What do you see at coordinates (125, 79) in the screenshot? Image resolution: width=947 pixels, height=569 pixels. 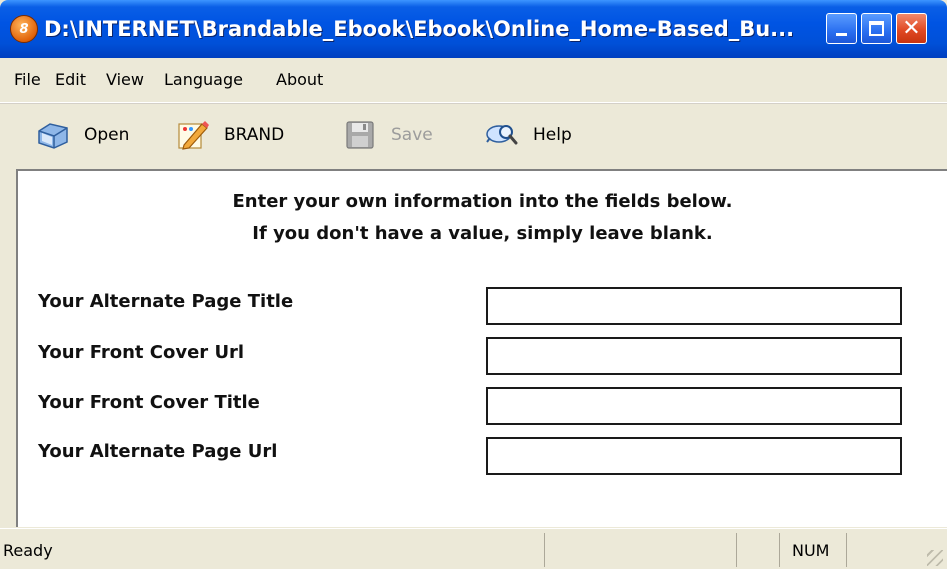 I see `menu-view: View` at bounding box center [125, 79].